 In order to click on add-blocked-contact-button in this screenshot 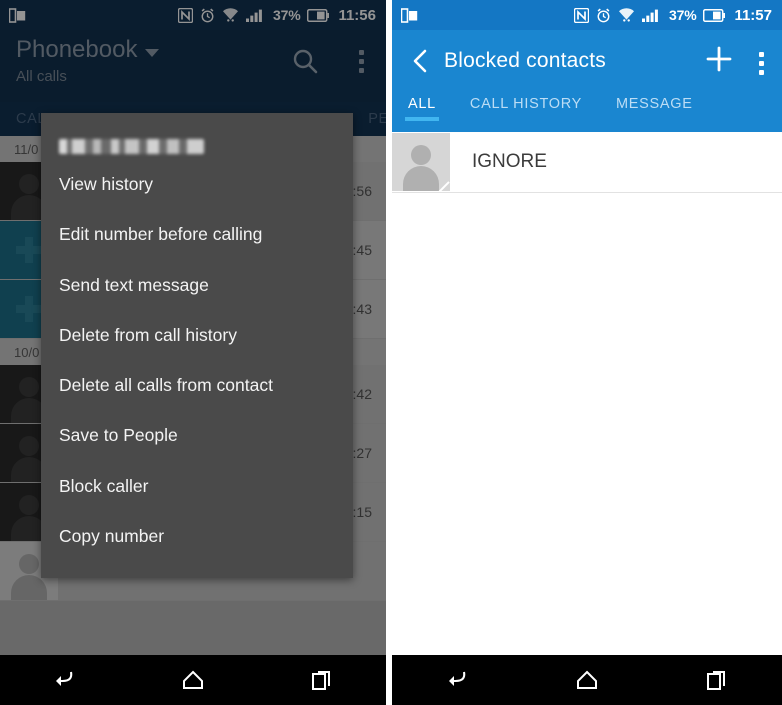, I will do `click(719, 61)`.